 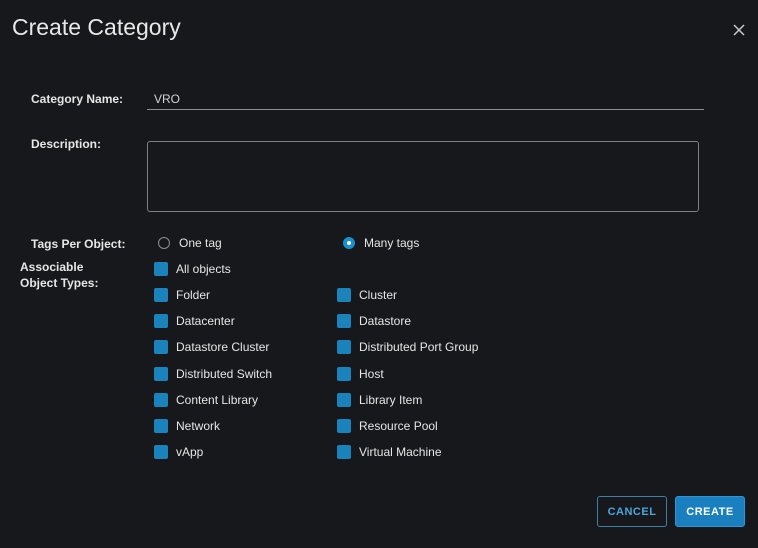 I want to click on checkbox-label: vApp, so click(x=190, y=452).